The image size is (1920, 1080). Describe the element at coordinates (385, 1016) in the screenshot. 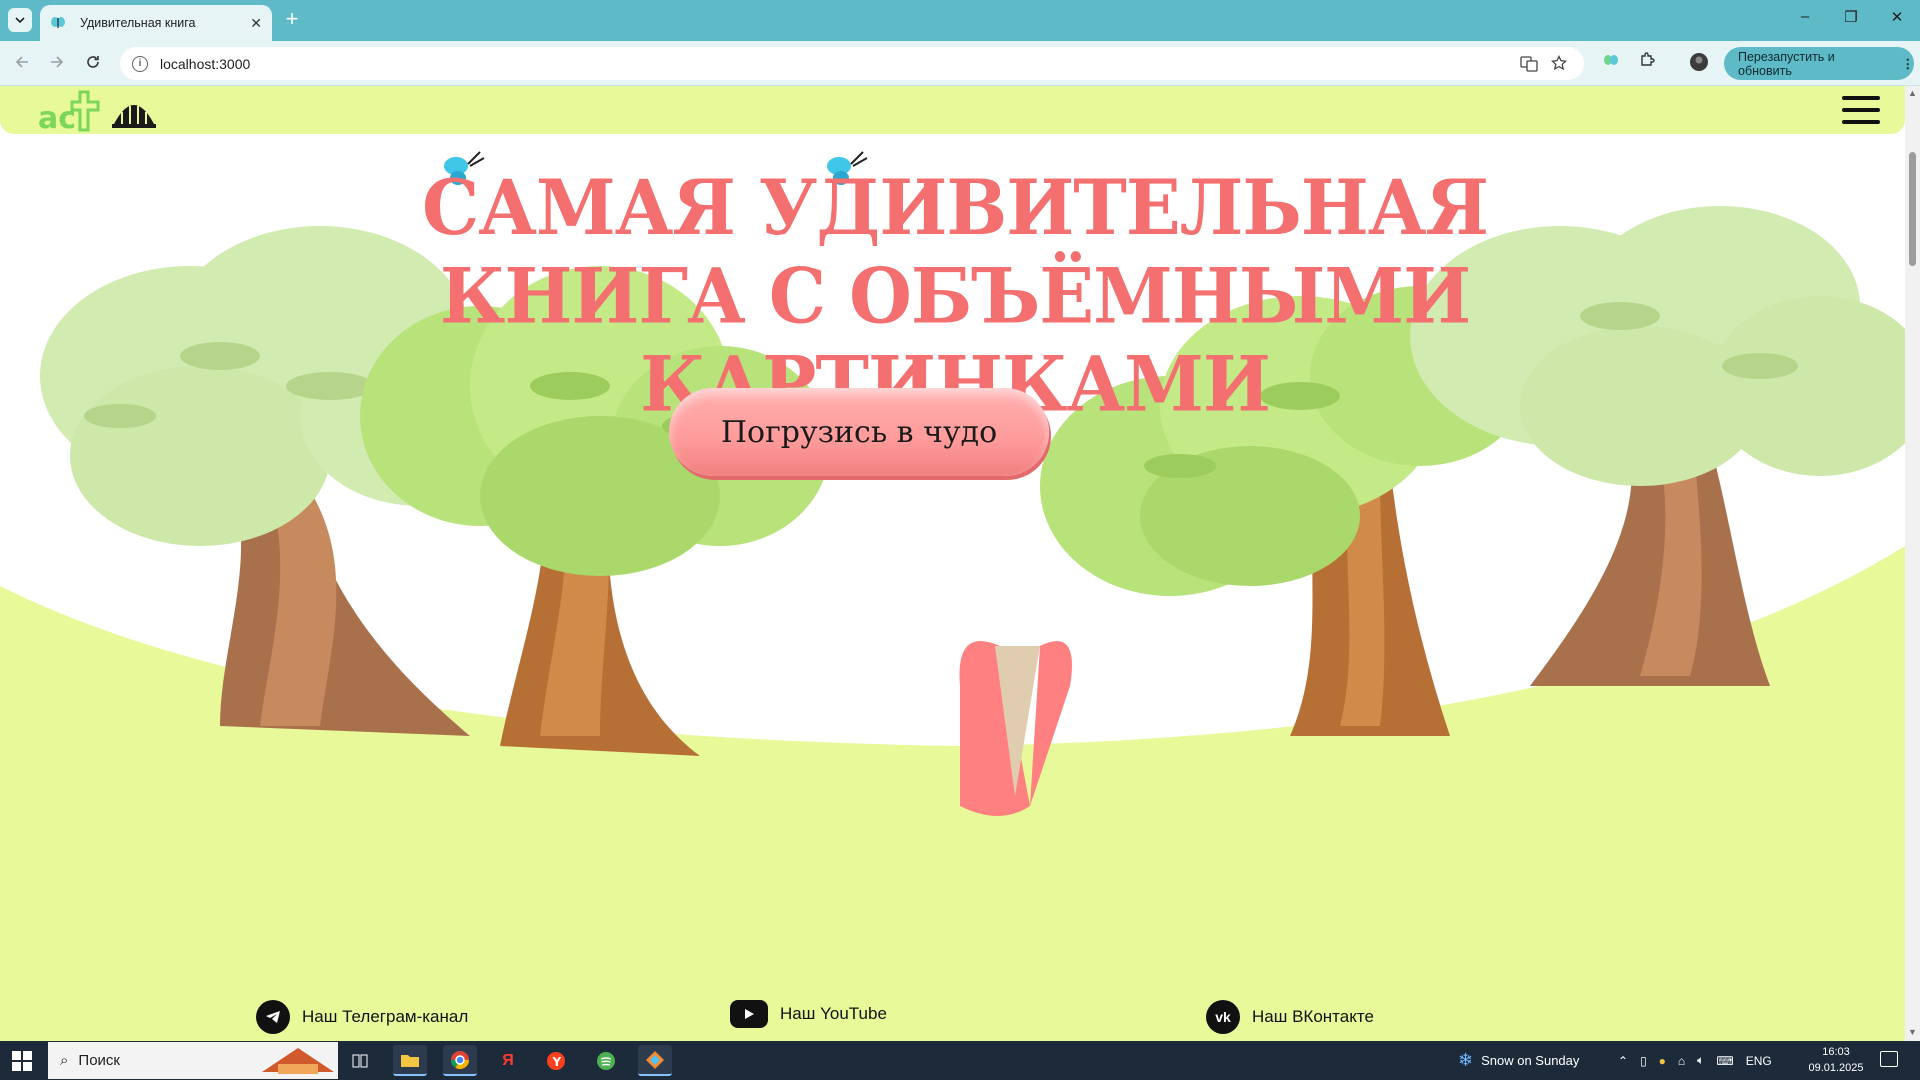

I see `telegram-label: Наш Телеграм-канал` at that location.